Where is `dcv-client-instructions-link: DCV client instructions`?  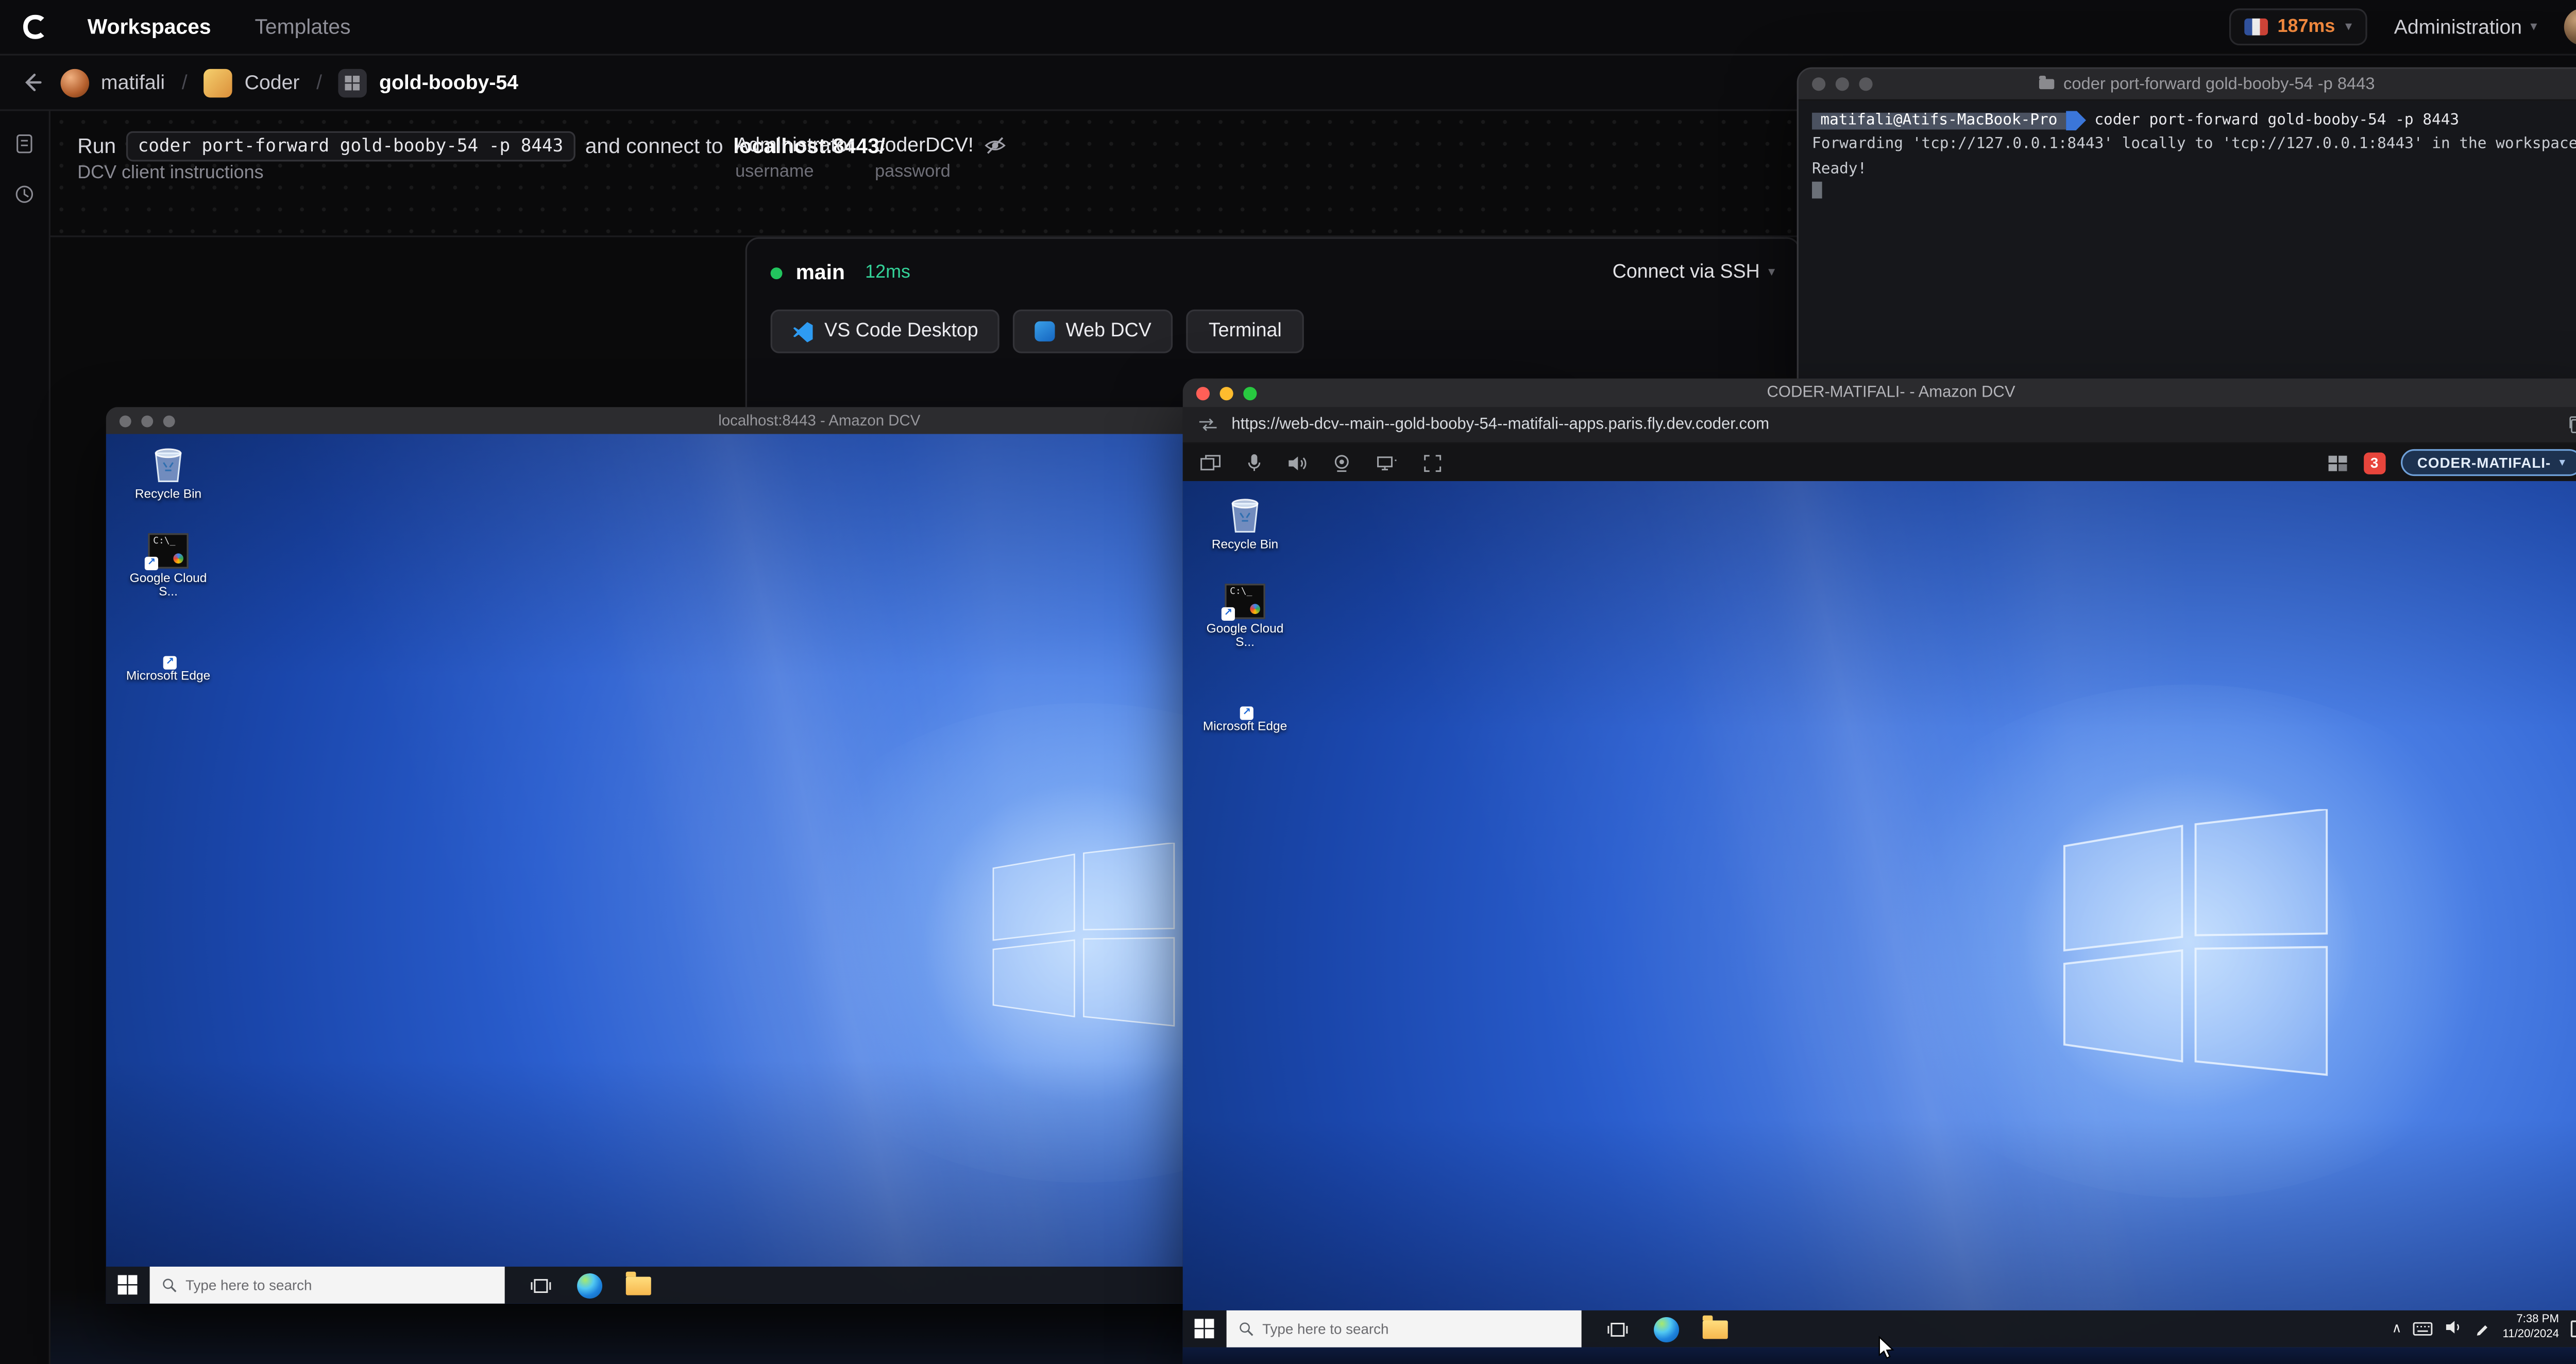
dcv-client-instructions-link: DCV client instructions is located at coordinates (170, 173).